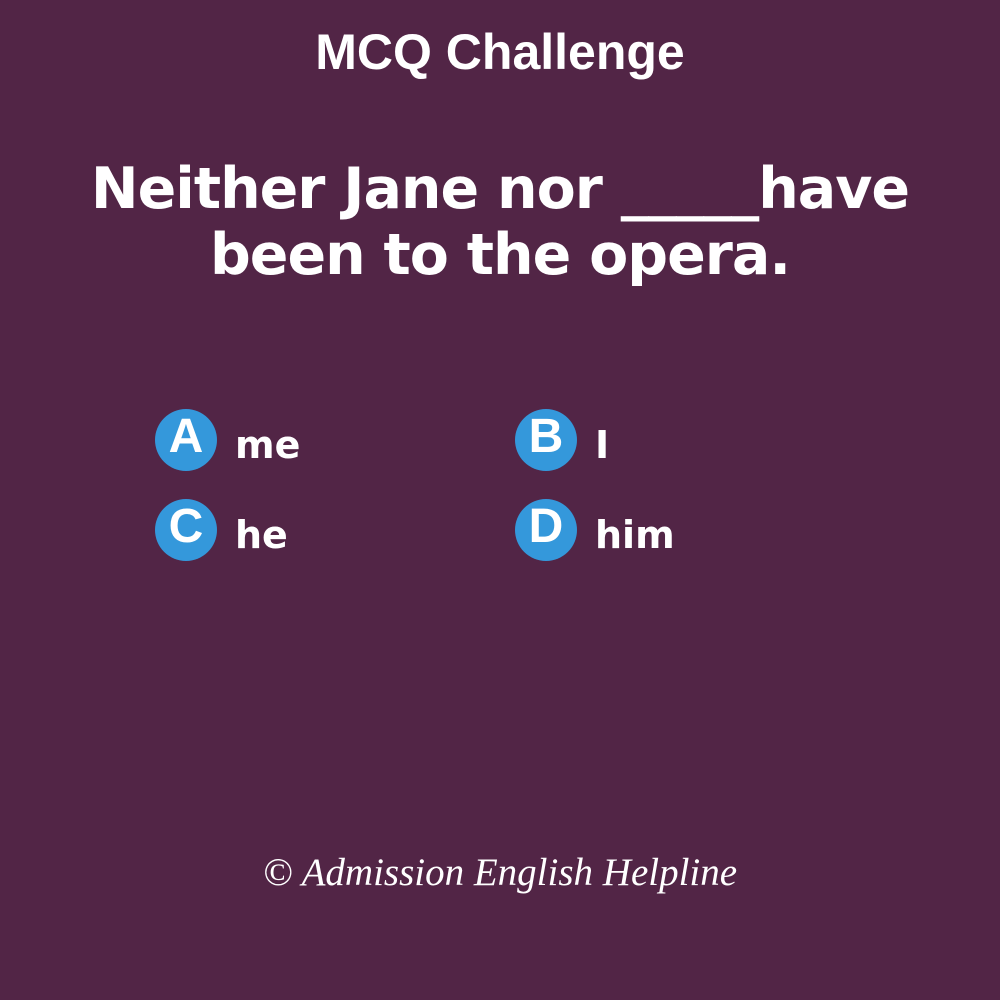 The image size is (1000, 1000). Describe the element at coordinates (268, 445) in the screenshot. I see `option-a-text: me` at that location.